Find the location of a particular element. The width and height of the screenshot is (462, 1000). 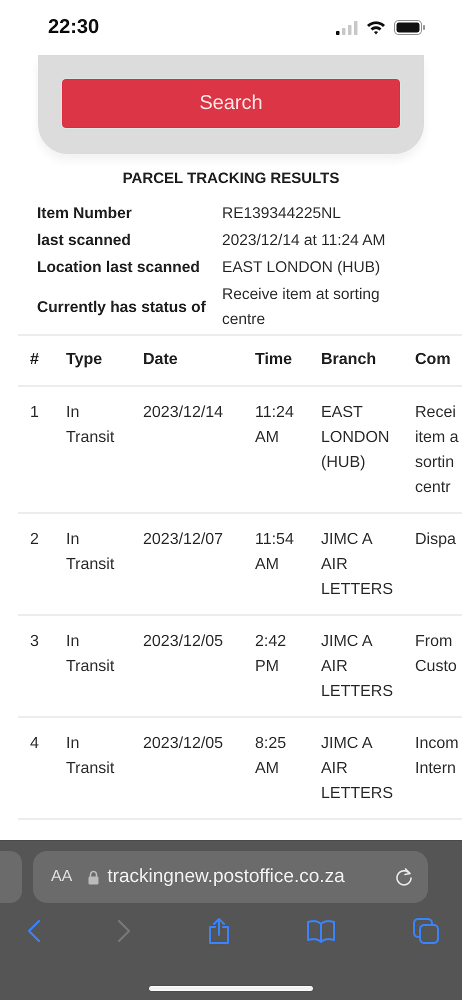

table-cell-text: Incom Intern is located at coordinates (437, 756).